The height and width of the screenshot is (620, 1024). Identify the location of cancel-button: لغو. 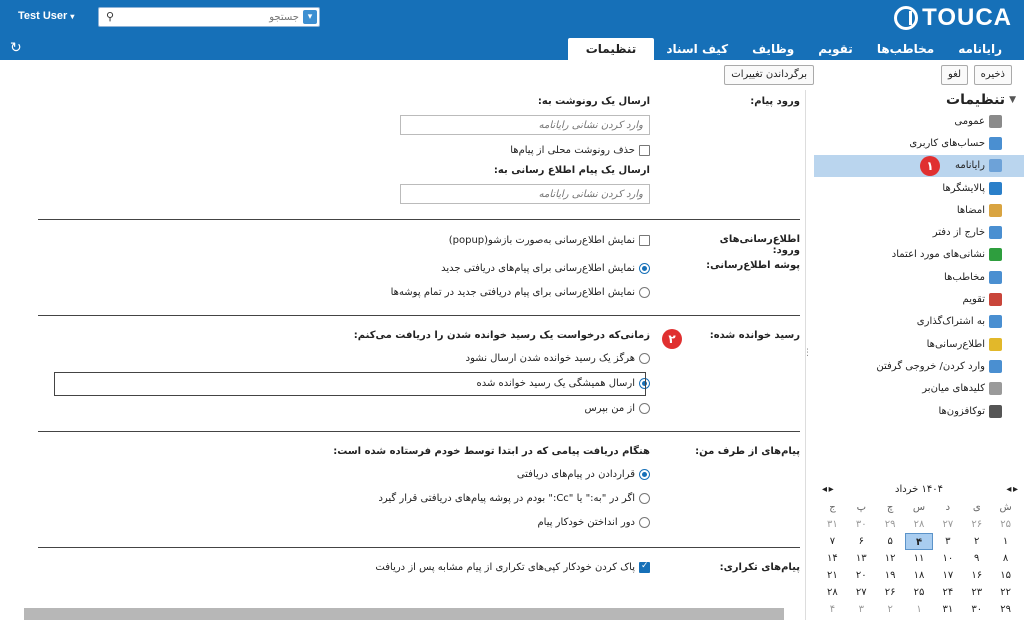
(954, 75).